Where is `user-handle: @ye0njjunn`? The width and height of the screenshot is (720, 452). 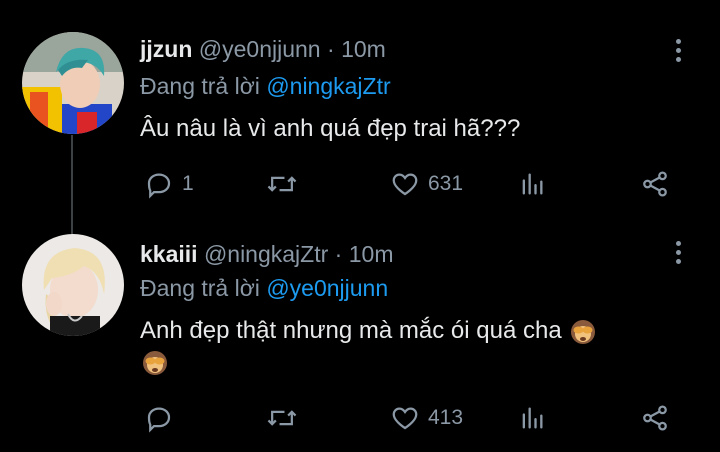 user-handle: @ye0njjunn is located at coordinates (260, 49).